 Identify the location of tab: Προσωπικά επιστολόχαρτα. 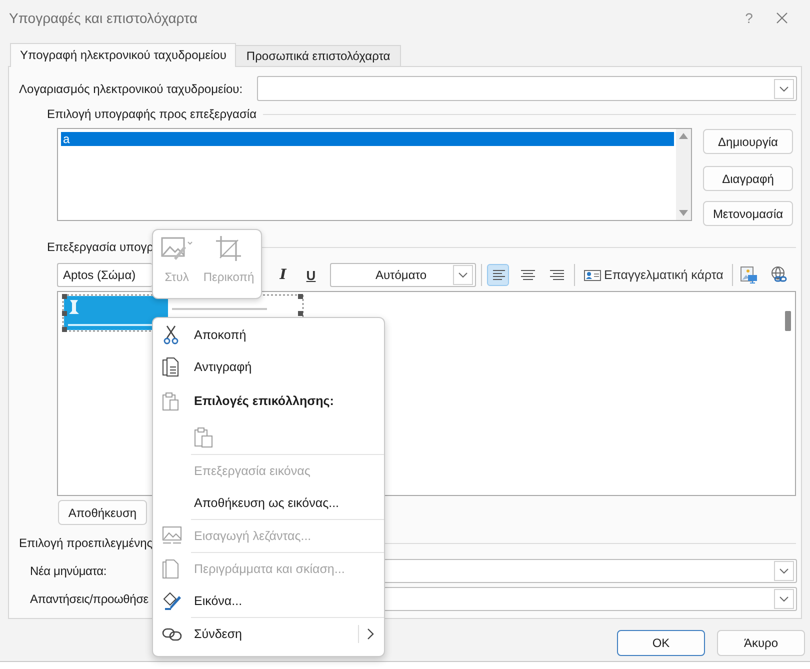
(318, 55).